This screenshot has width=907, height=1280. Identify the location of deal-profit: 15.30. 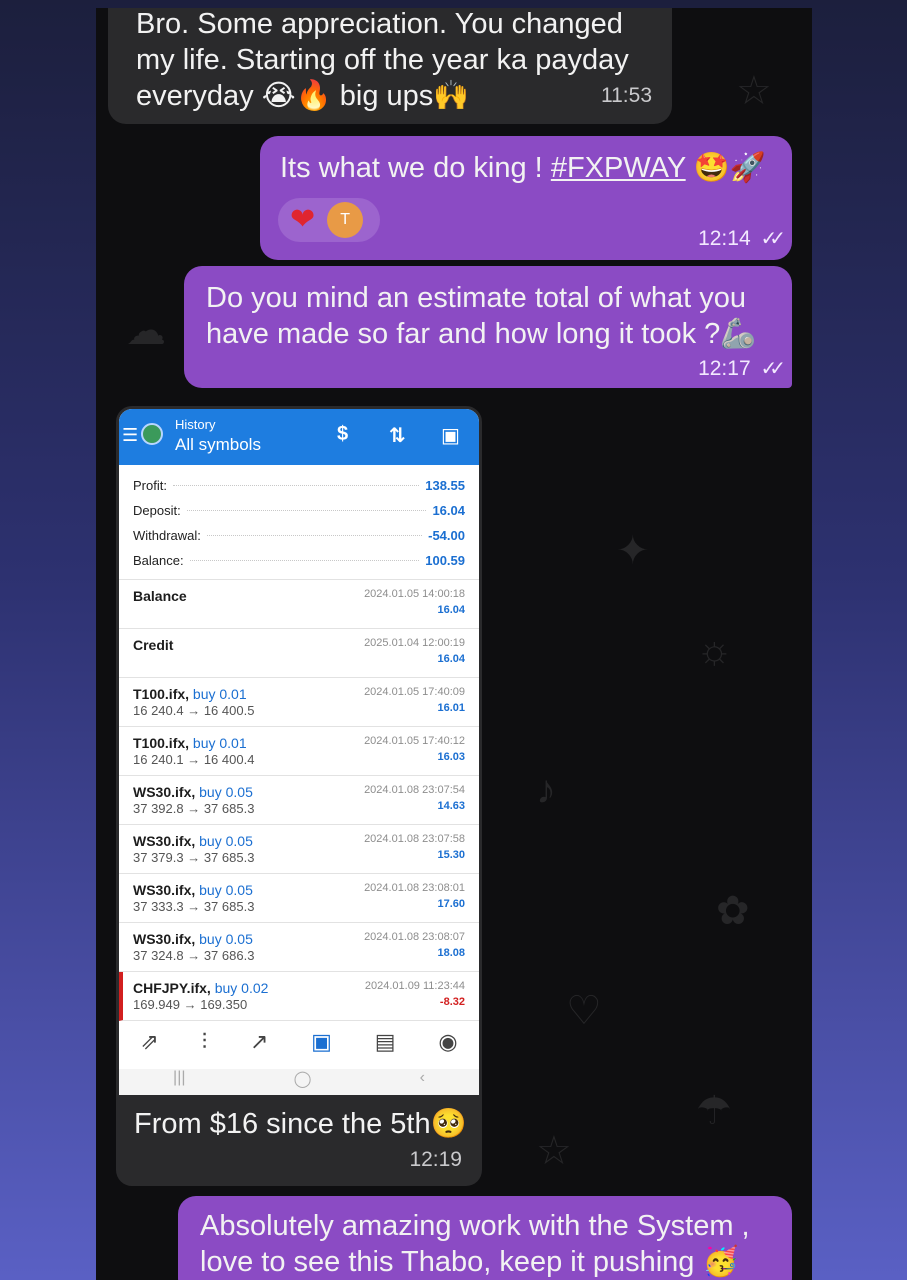
(451, 855).